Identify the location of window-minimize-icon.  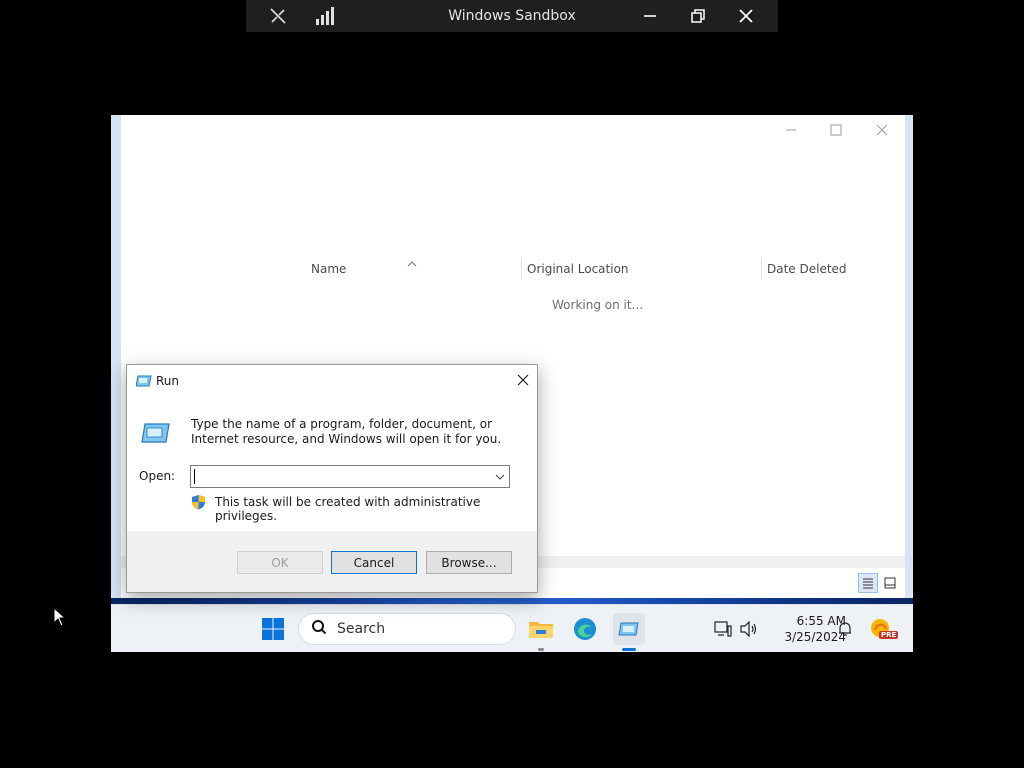
(791, 130).